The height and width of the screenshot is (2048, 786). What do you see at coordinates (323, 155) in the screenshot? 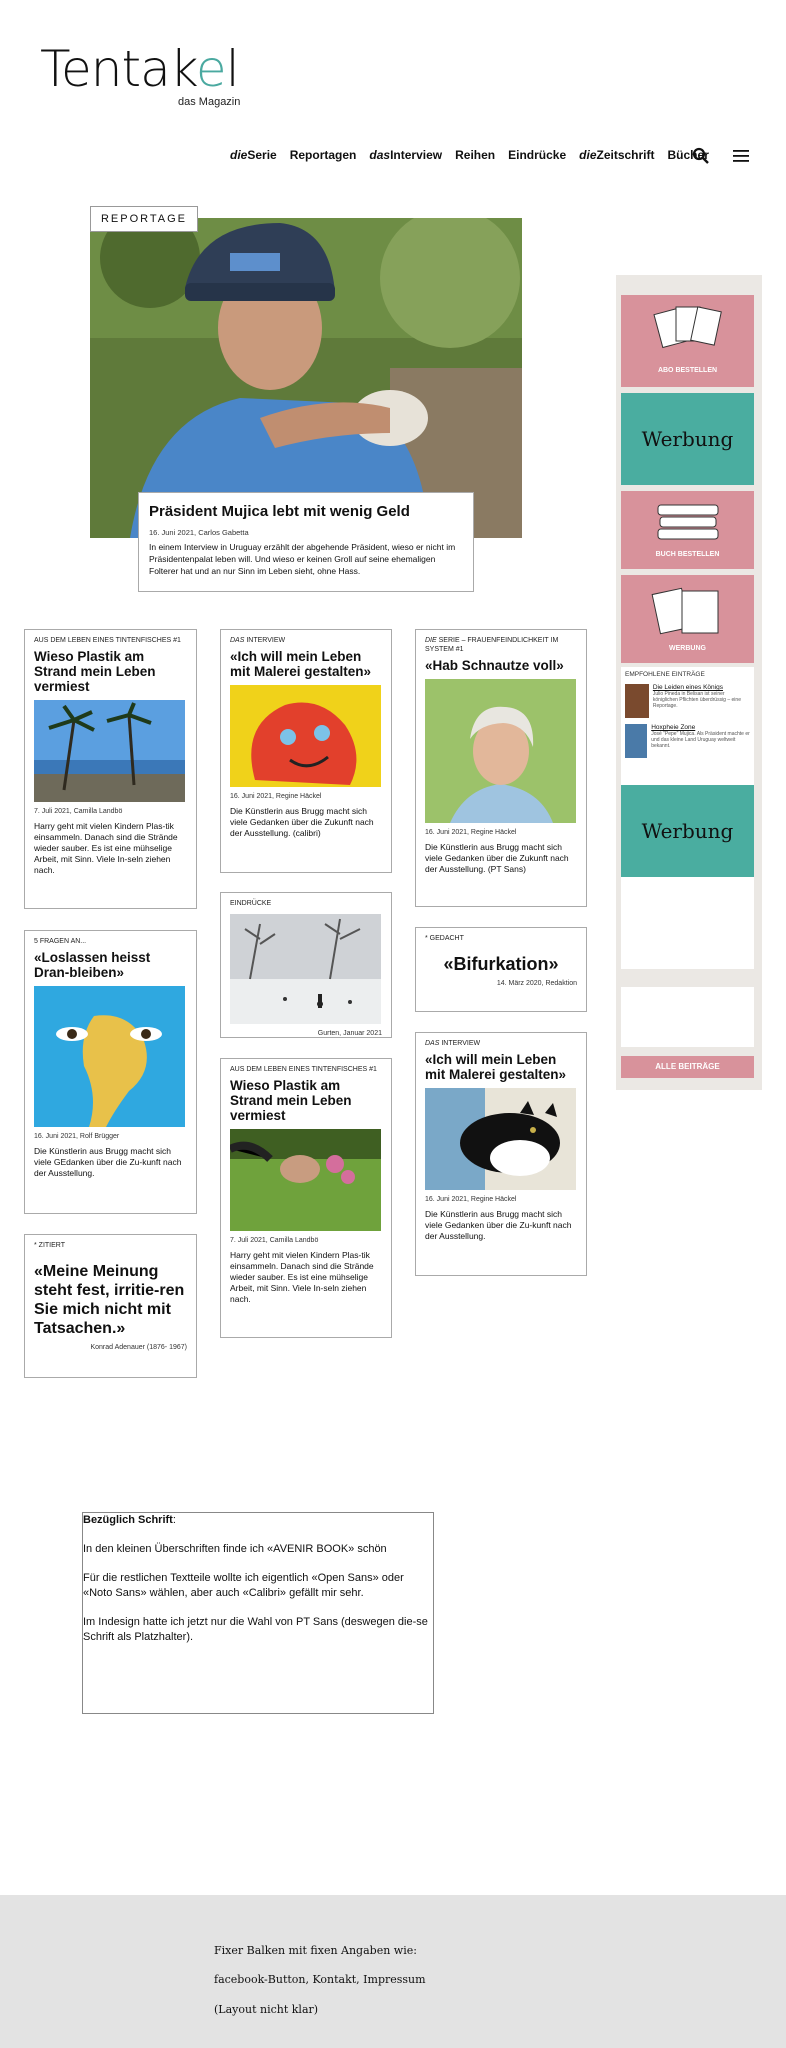
I see `nav-item-reportagen: Reportagen` at bounding box center [323, 155].